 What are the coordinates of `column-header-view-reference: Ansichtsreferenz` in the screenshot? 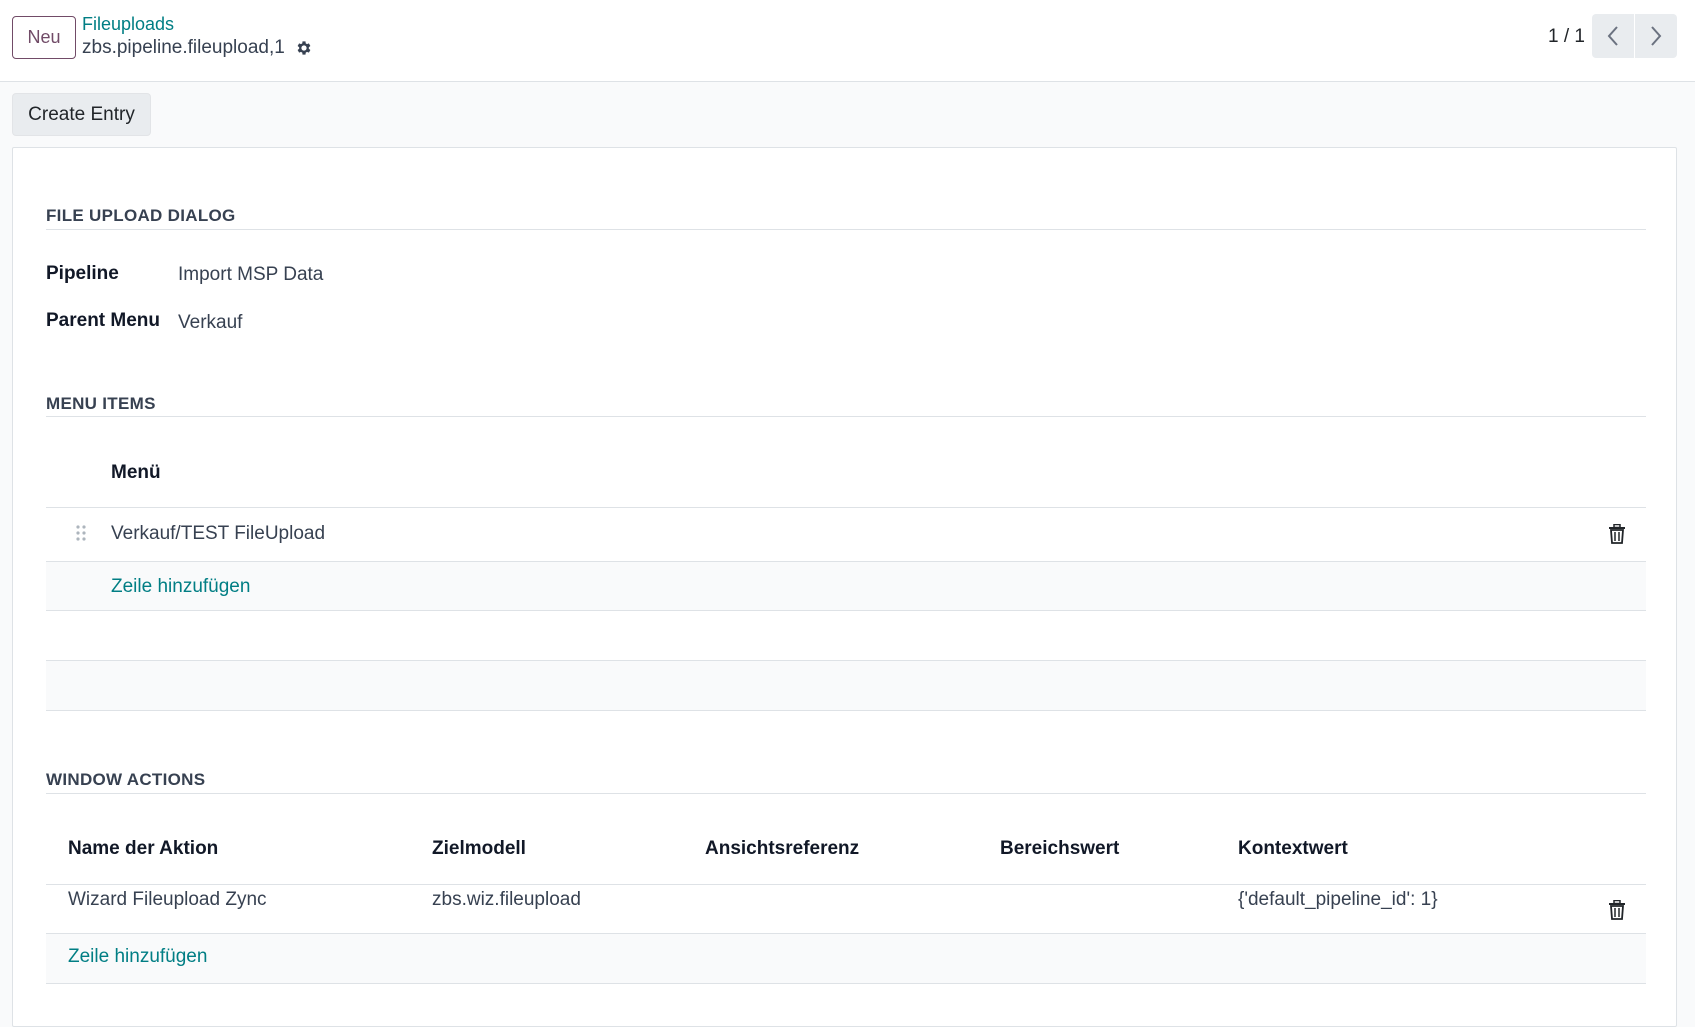 It's located at (782, 849).